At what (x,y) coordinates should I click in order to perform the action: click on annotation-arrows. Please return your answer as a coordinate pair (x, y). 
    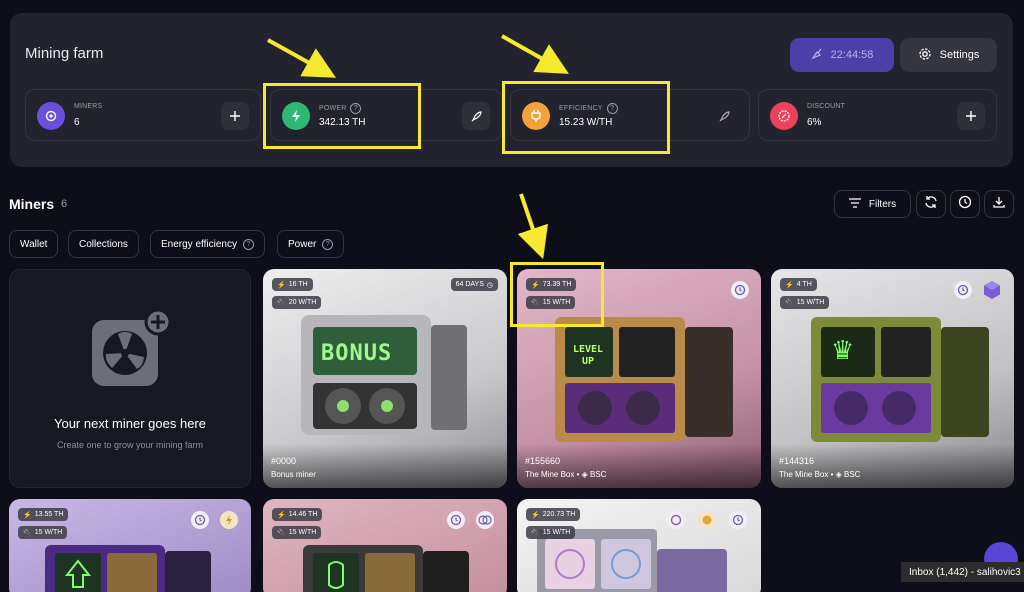
    Looking at the image, I should click on (418, 147).